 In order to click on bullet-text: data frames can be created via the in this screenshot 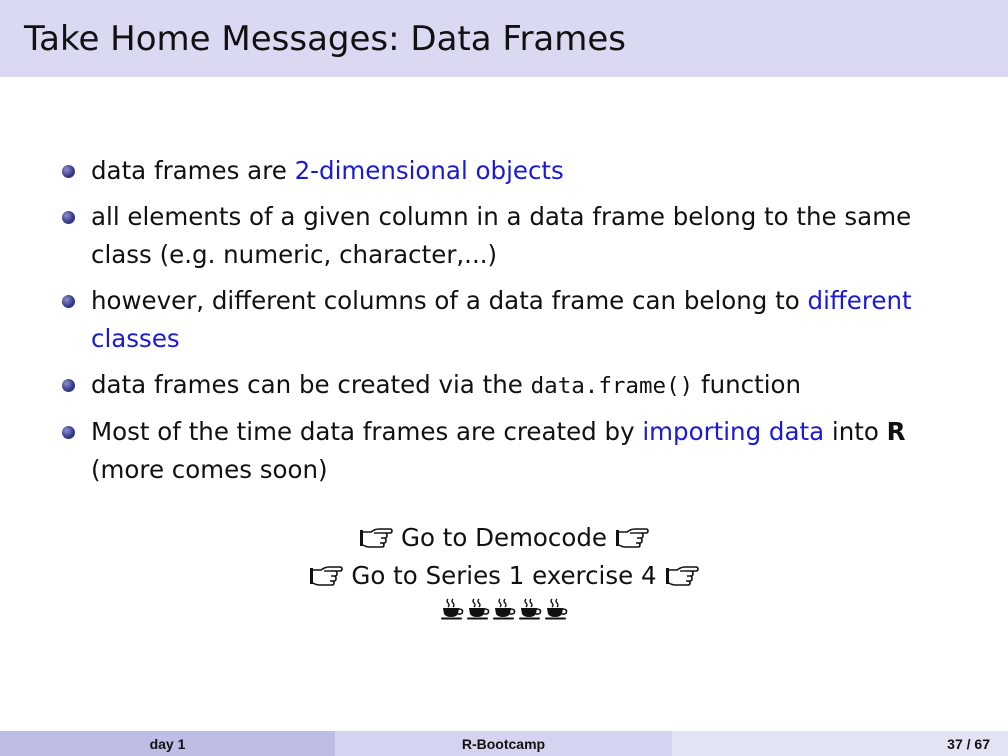, I will do `click(311, 384)`.